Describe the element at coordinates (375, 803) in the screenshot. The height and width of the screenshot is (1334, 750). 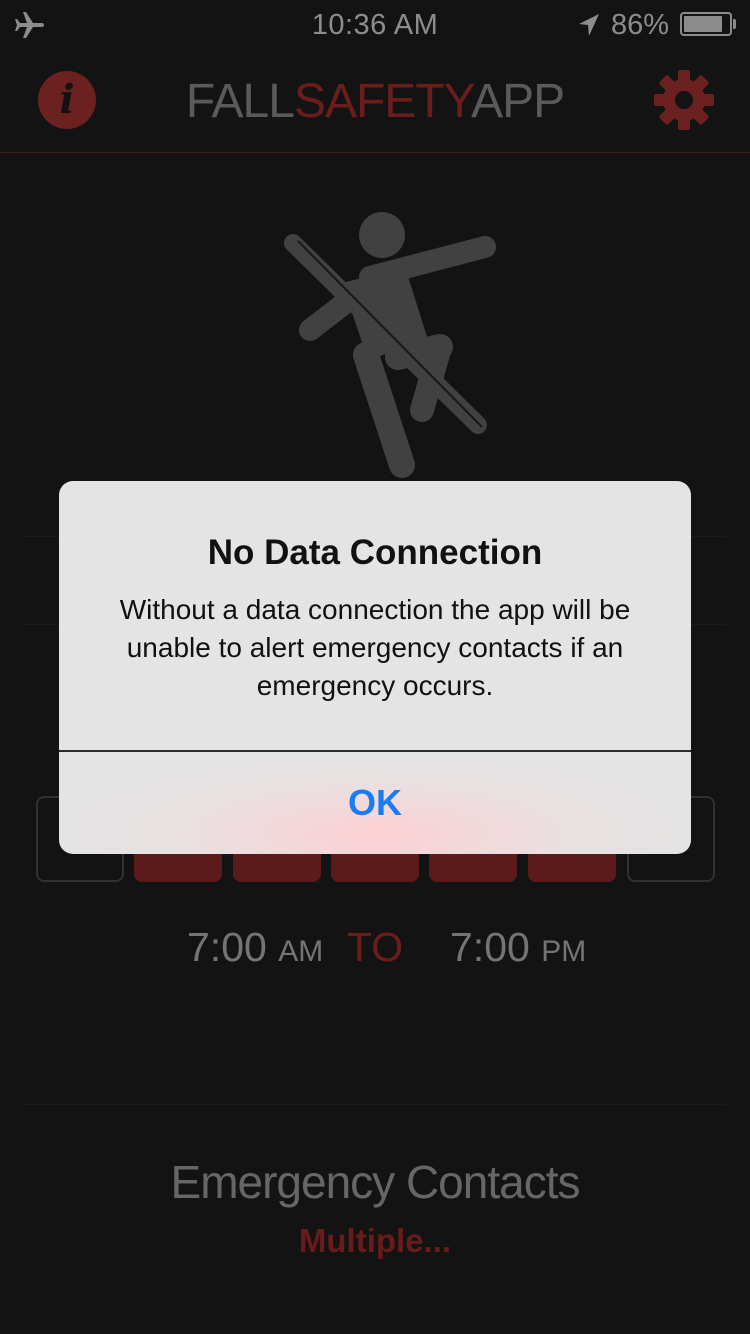
I see `ok-button: OK` at that location.